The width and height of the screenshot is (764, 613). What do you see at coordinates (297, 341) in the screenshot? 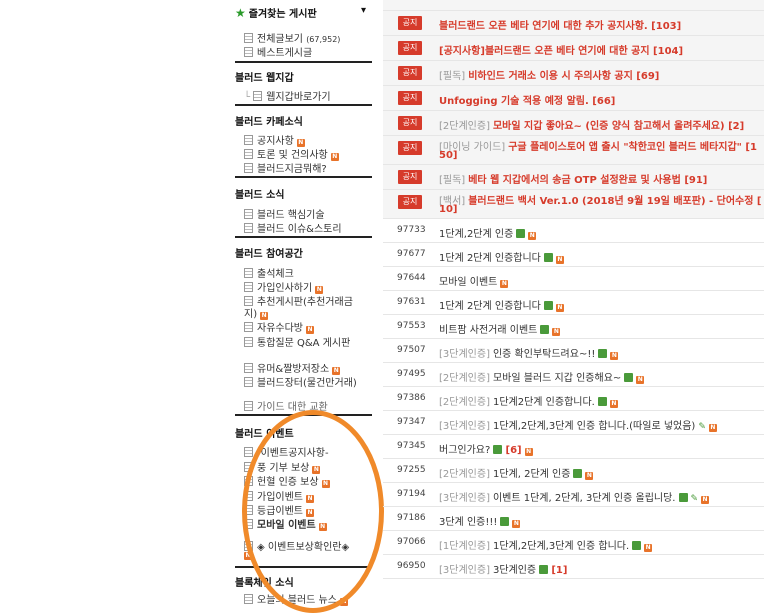
I see `sidebar-item-qna: 통합질문 Q&A 게시판` at bounding box center [297, 341].